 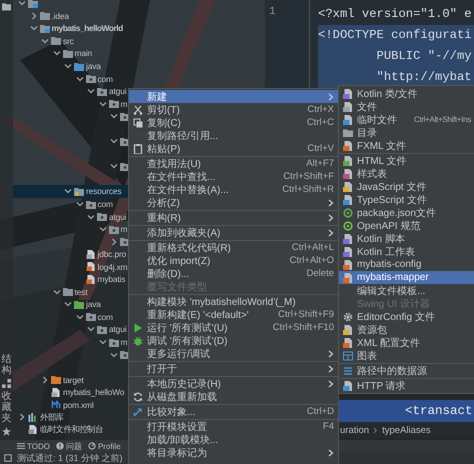 I want to click on menu-item: 剪切(T) Ctrl+X, so click(x=233, y=109).